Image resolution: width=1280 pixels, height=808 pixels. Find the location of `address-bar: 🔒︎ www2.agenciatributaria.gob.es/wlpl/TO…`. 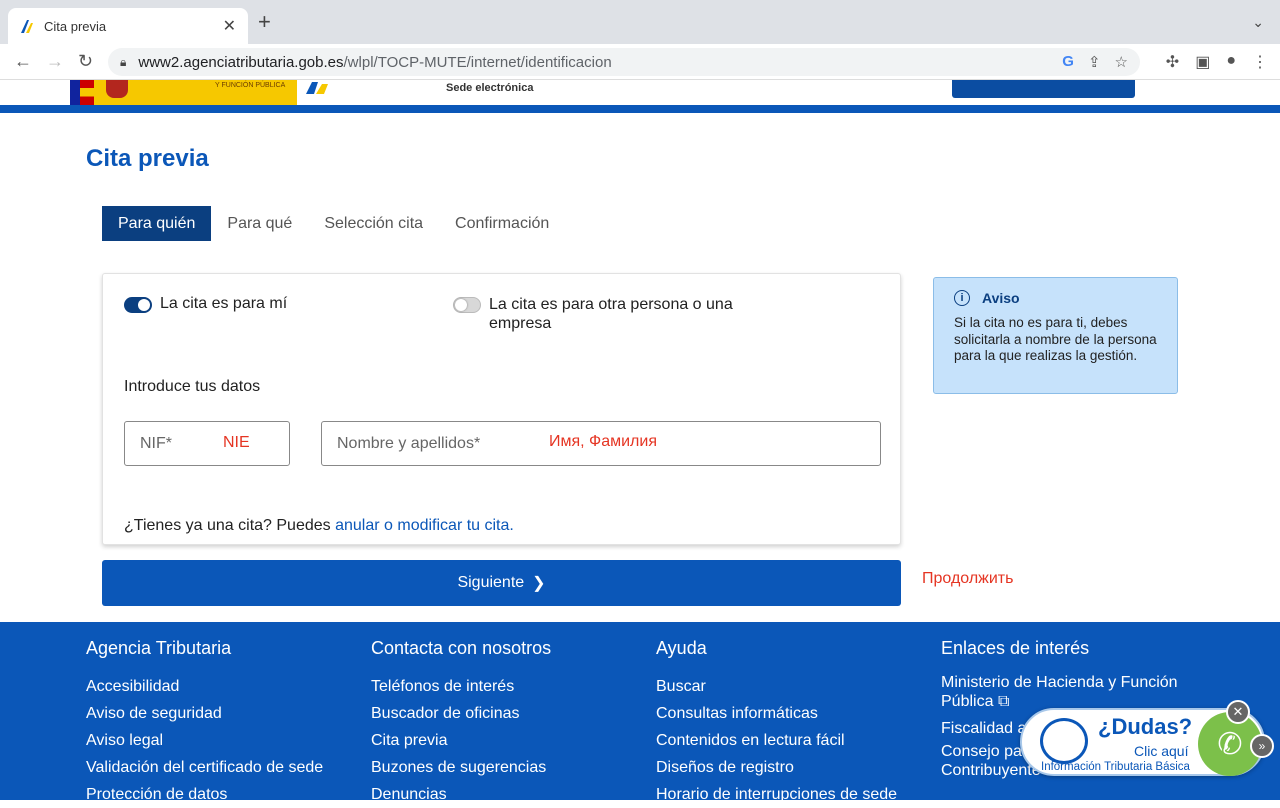

address-bar: 🔒︎ www2.agenciatributaria.gob.es/wlpl/TO… is located at coordinates (624, 62).